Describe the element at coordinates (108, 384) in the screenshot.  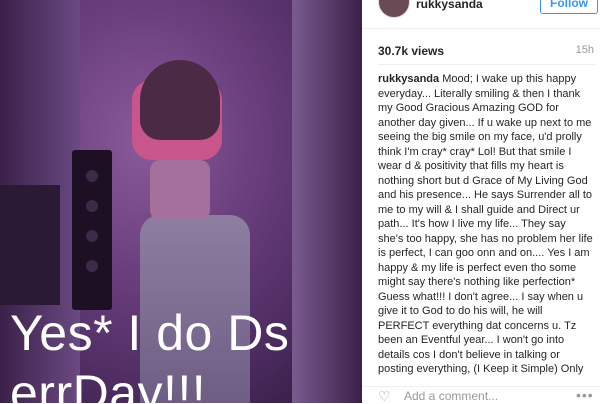
I see `overlay-line-2: errDay!!!` at that location.